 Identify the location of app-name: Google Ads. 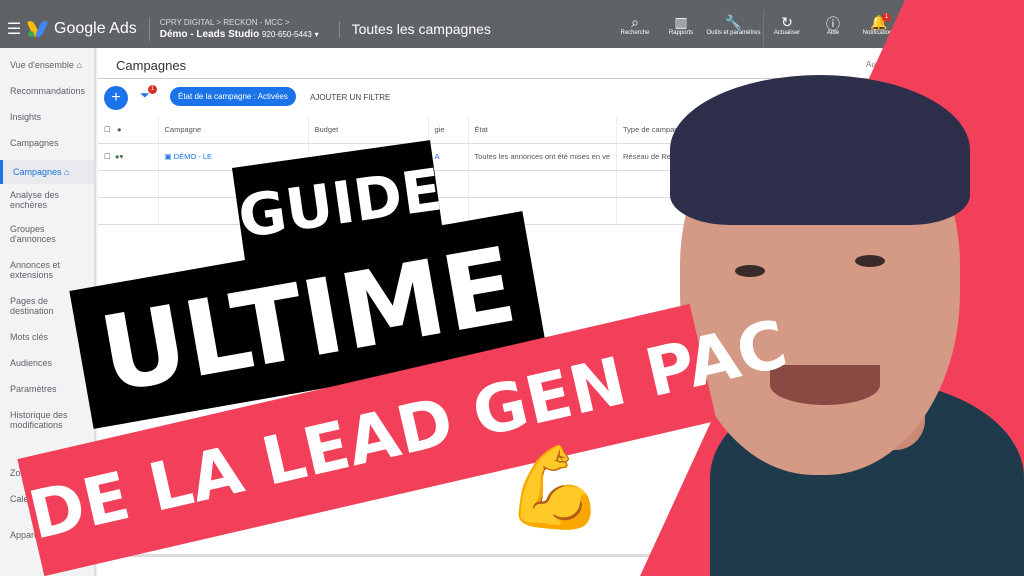
(95, 28).